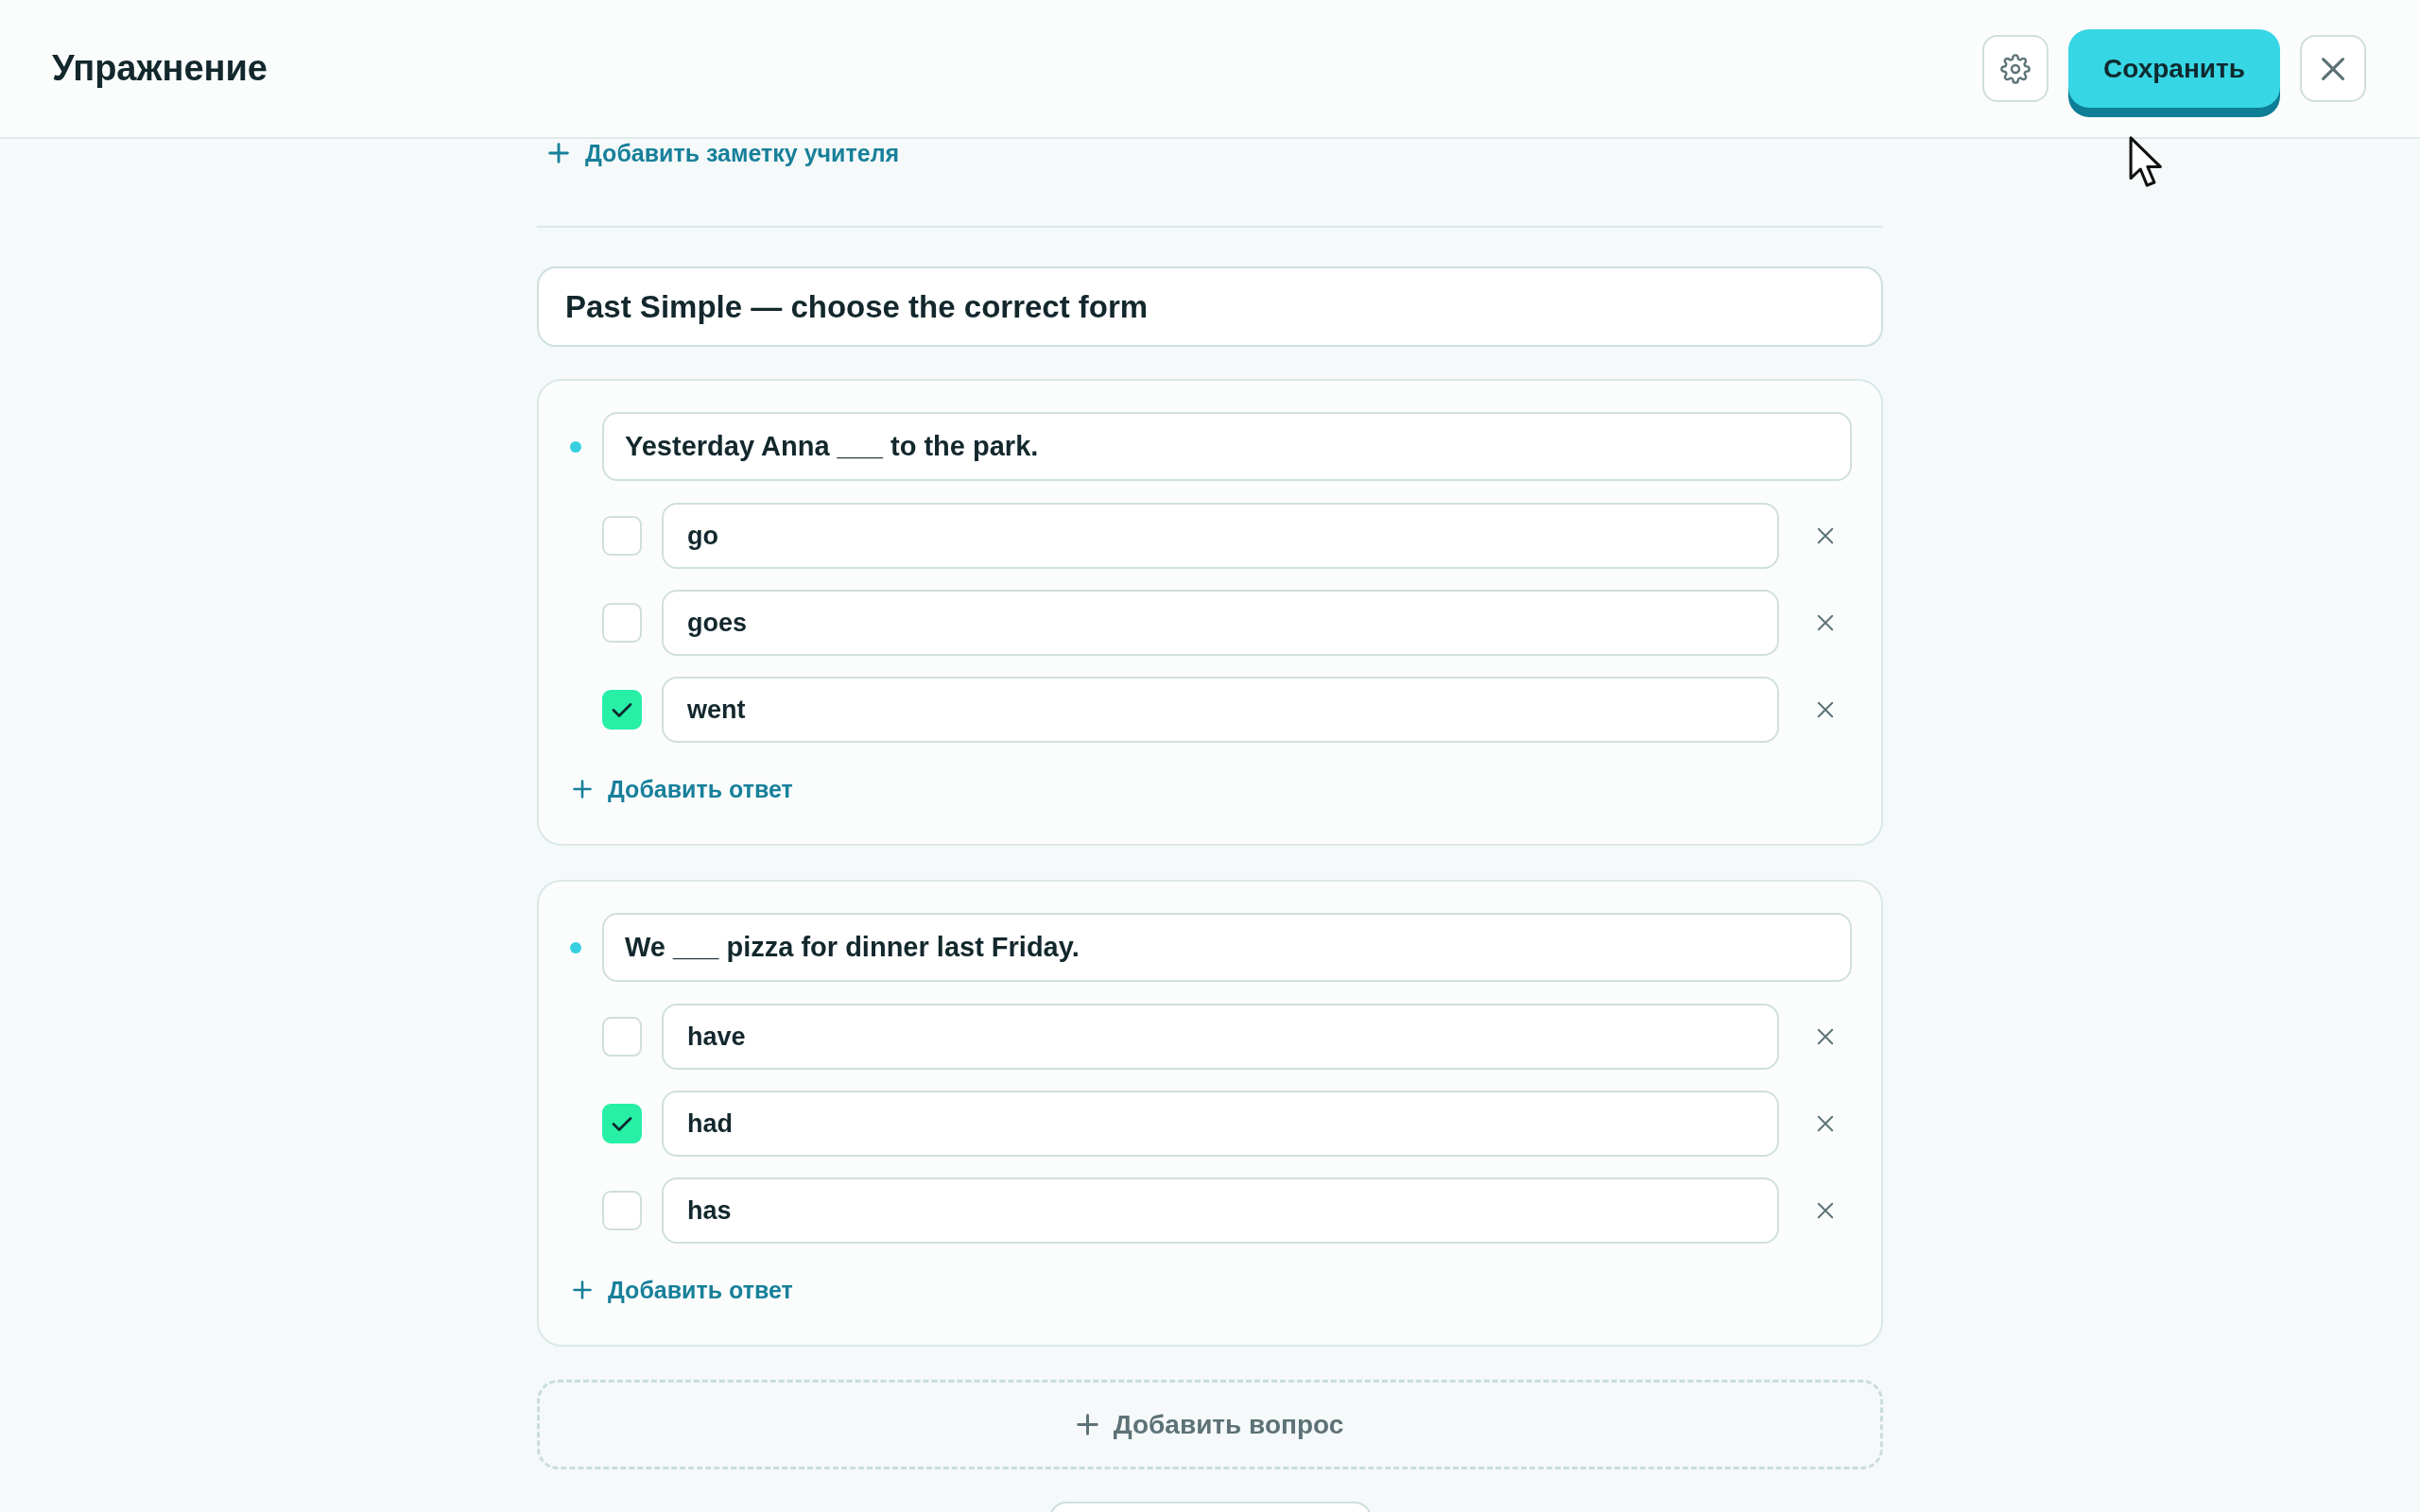 The image size is (2420, 1512). What do you see at coordinates (1220, 1124) in the screenshot?
I see `answer-input: had` at bounding box center [1220, 1124].